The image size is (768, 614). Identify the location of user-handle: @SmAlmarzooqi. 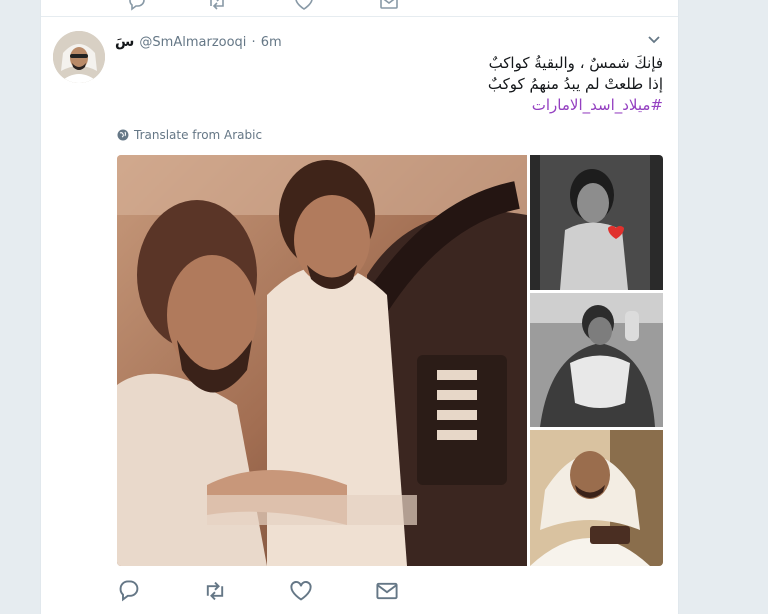
(192, 42).